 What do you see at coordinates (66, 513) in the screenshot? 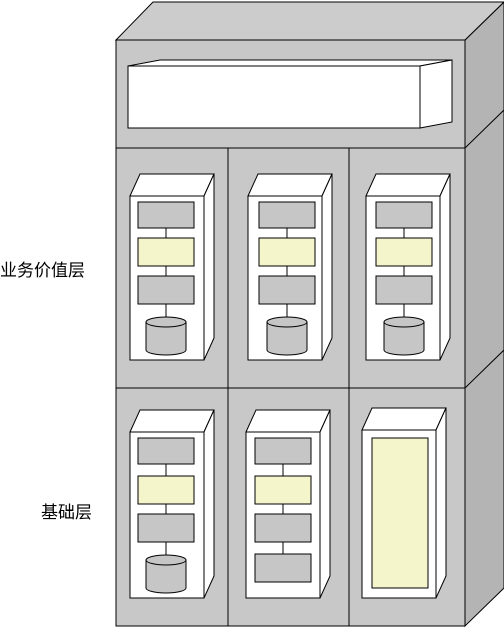
I see `foundation-layer-label: 基础层` at bounding box center [66, 513].